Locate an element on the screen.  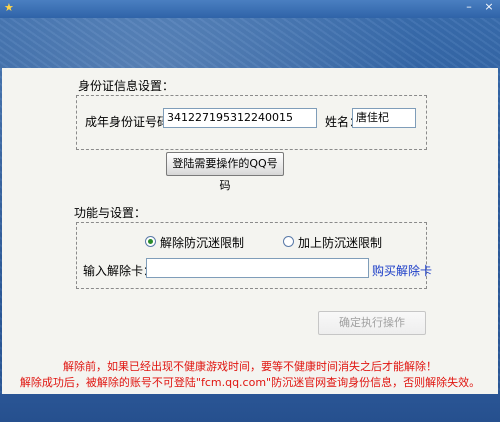
features-groupbox: 解除防沉迷限制 加上防沉迷限制 输入解除卡： 购买解除卡 is located at coordinates (254, 255).